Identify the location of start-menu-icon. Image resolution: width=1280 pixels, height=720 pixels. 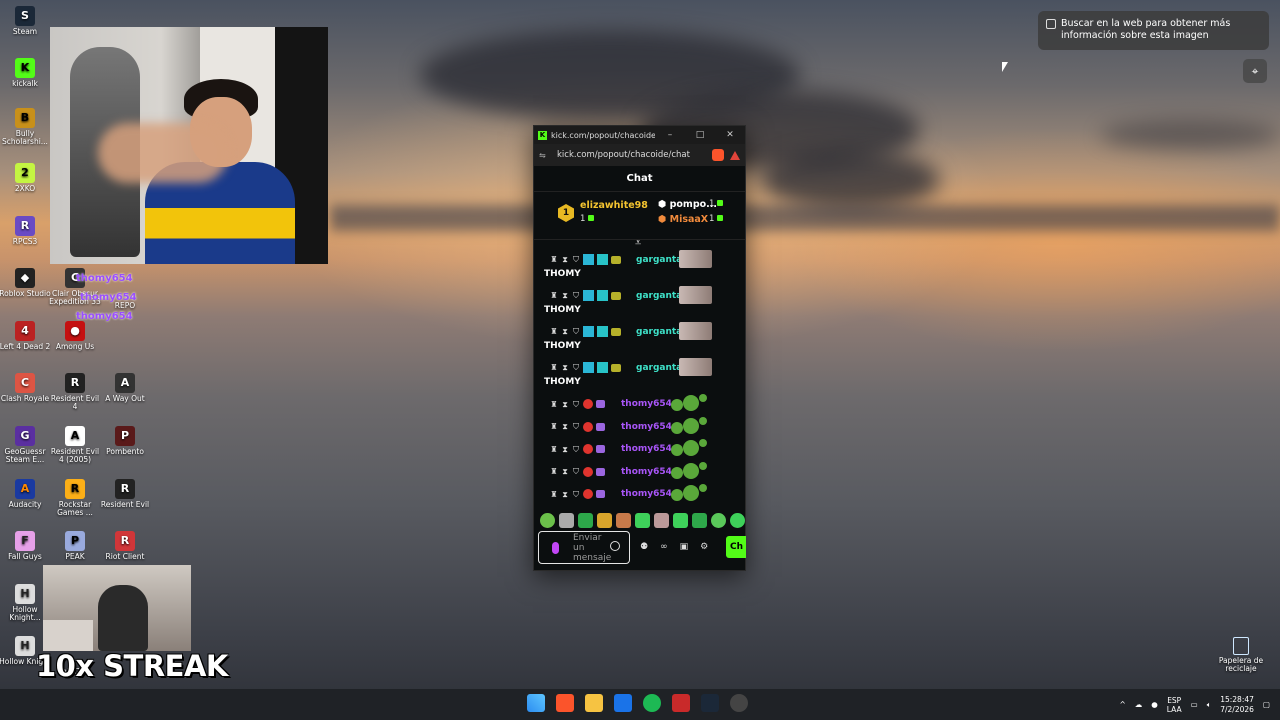
(536, 703).